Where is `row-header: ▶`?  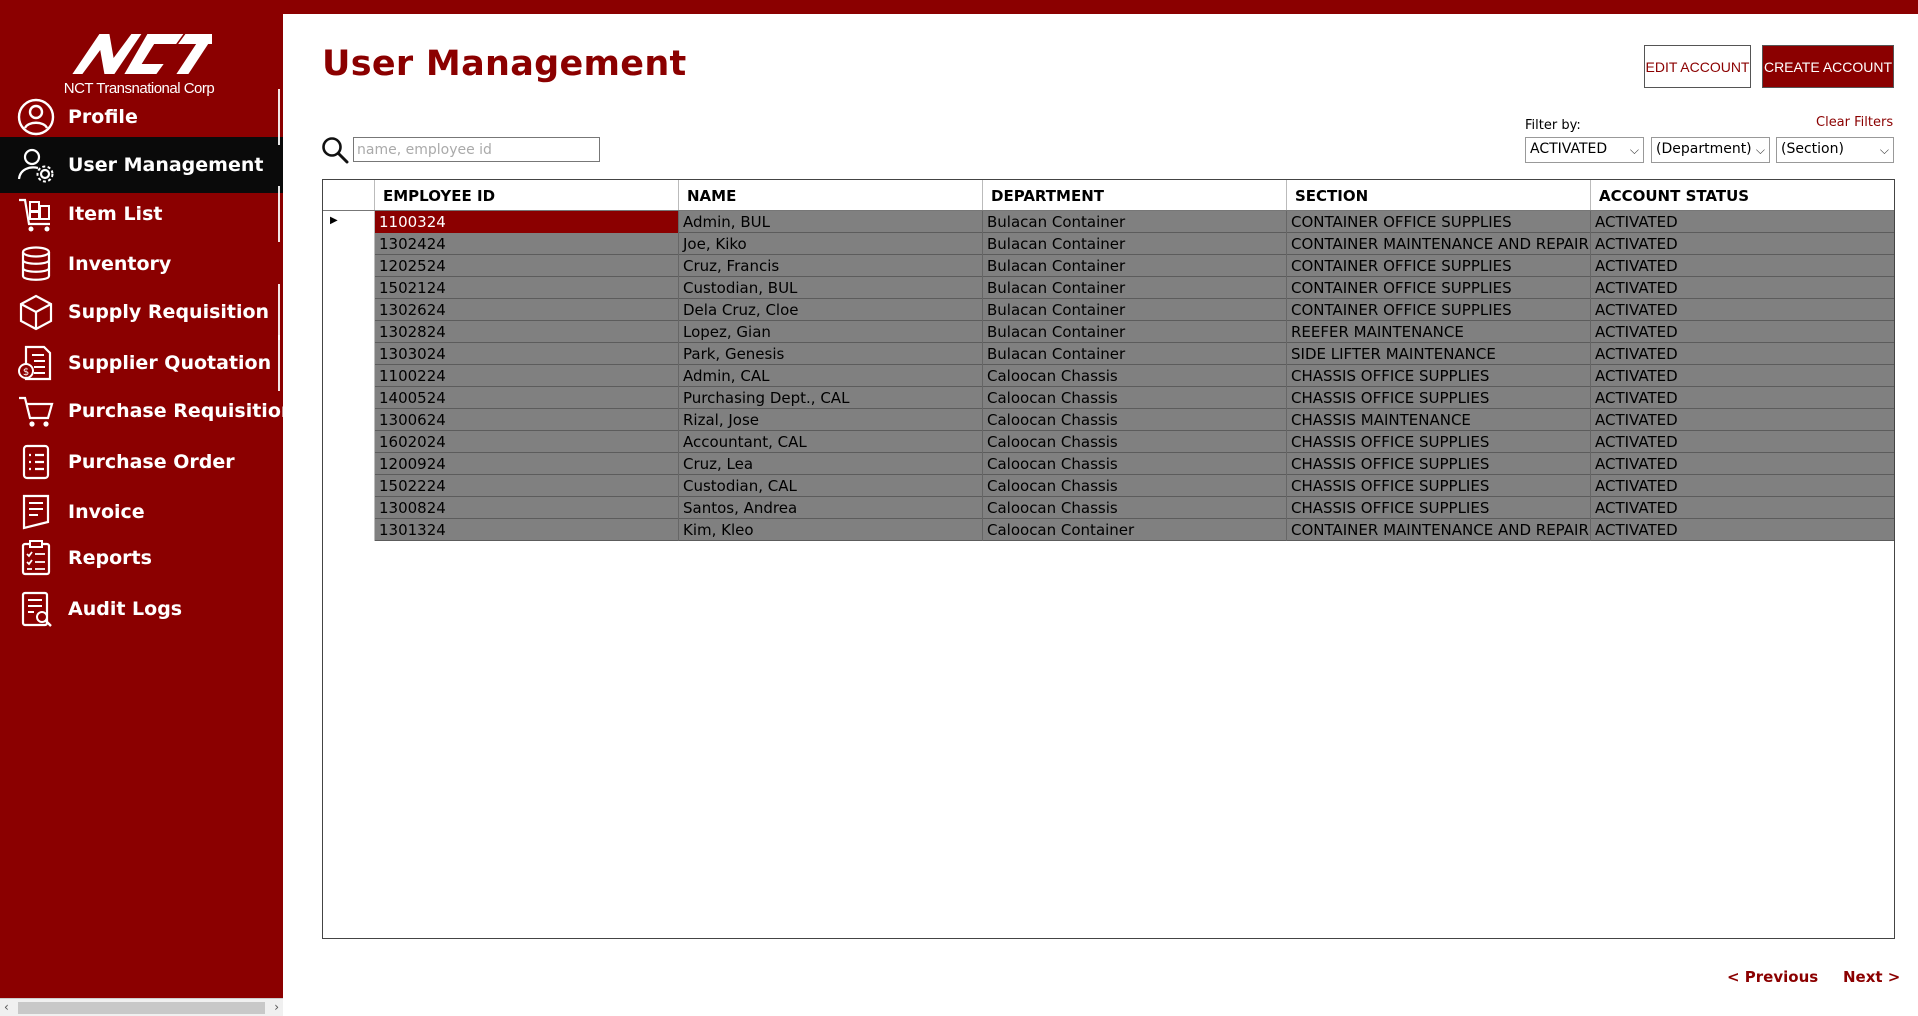
row-header: ▶ is located at coordinates (349, 222).